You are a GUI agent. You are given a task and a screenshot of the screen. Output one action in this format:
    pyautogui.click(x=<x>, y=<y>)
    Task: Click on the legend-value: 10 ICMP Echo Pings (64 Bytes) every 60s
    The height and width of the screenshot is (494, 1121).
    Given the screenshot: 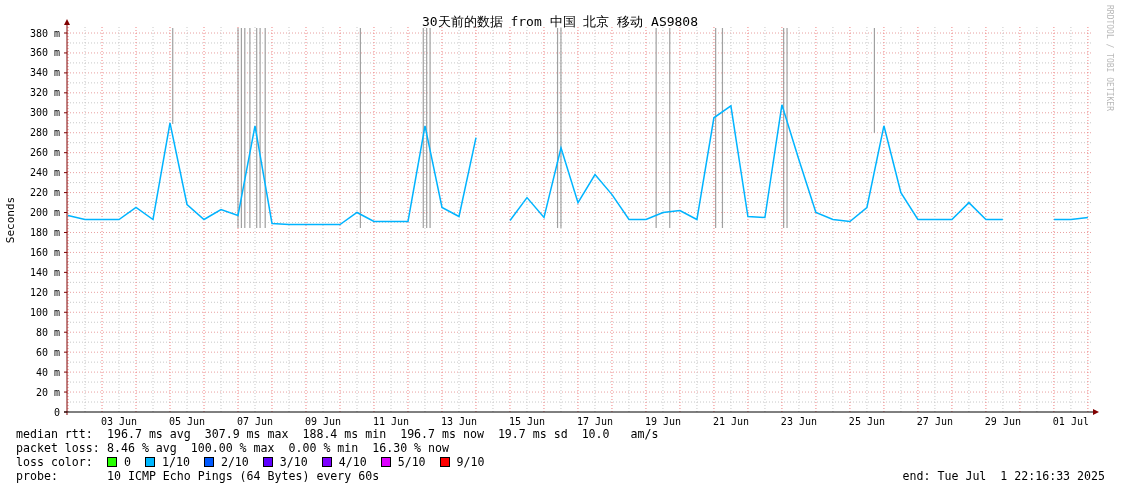 What is the action you would take?
    pyautogui.click(x=243, y=476)
    